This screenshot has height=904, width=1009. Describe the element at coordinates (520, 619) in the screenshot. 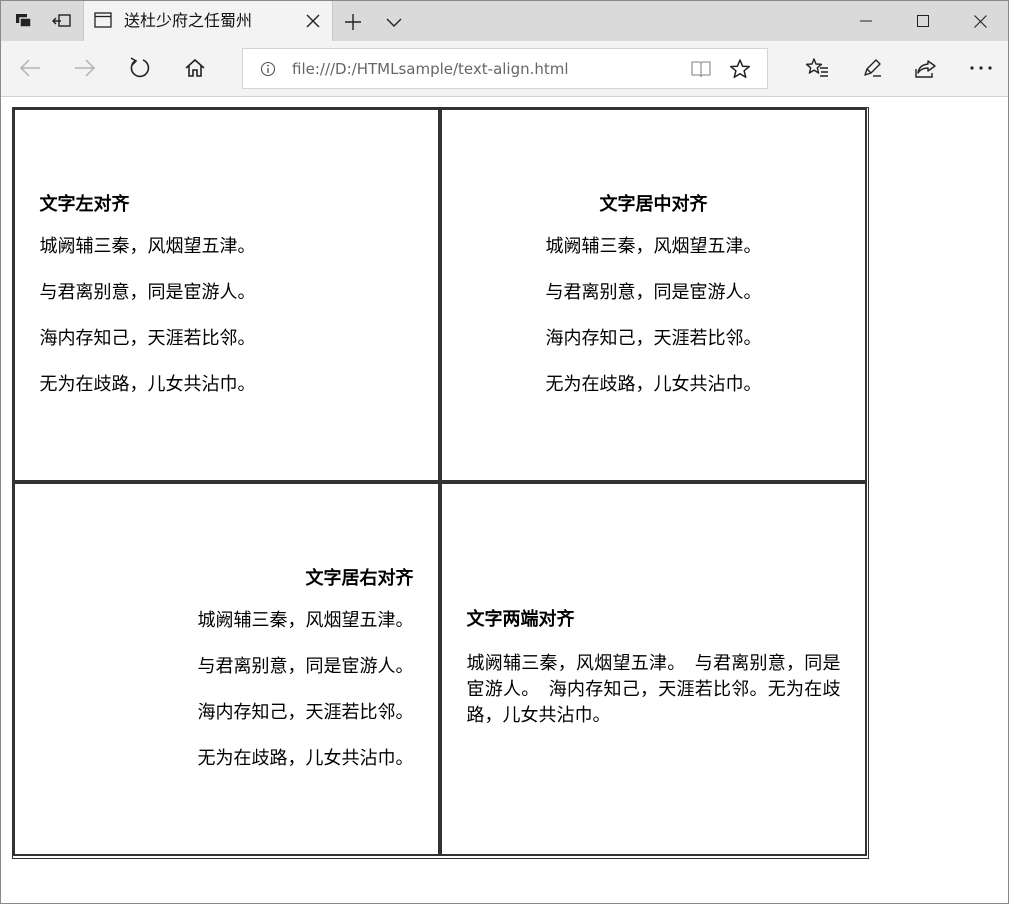

I see `justify-align-heading: 文字两端对齐` at that location.